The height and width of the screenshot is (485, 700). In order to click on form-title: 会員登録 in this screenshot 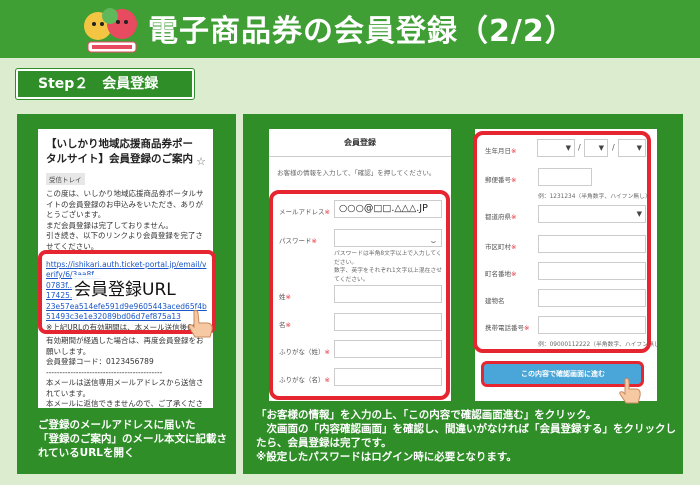, I will do `click(360, 143)`.